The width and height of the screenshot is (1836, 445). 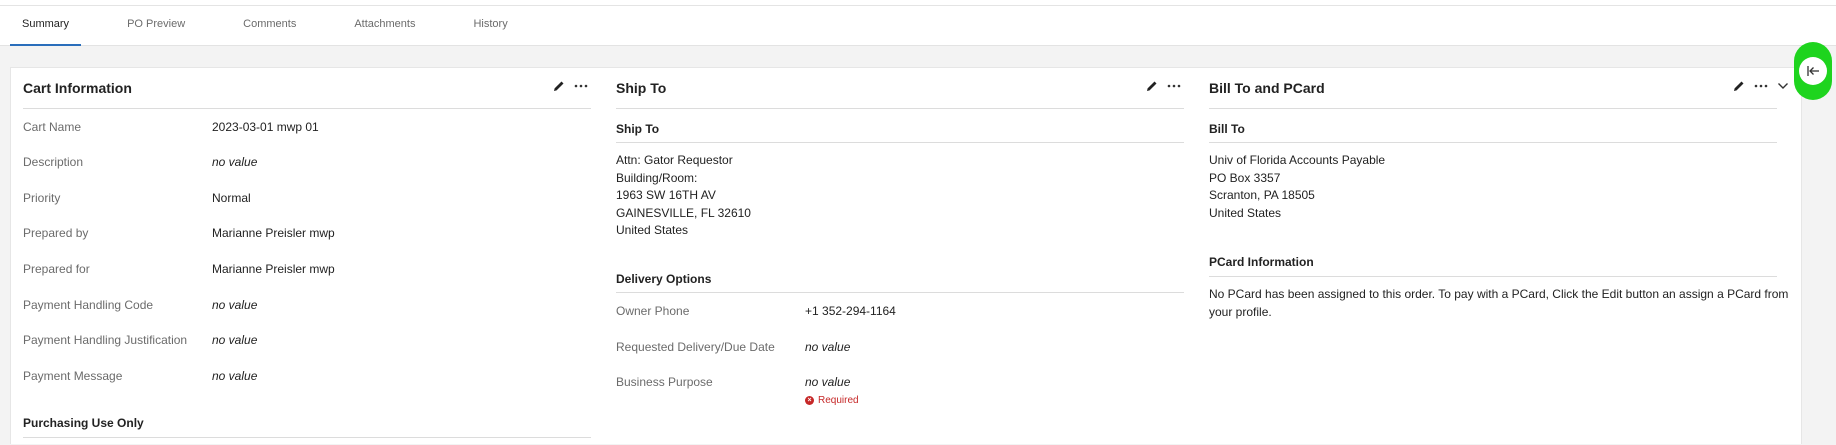 I want to click on field-value: +1 352-294-1164, so click(x=850, y=311).